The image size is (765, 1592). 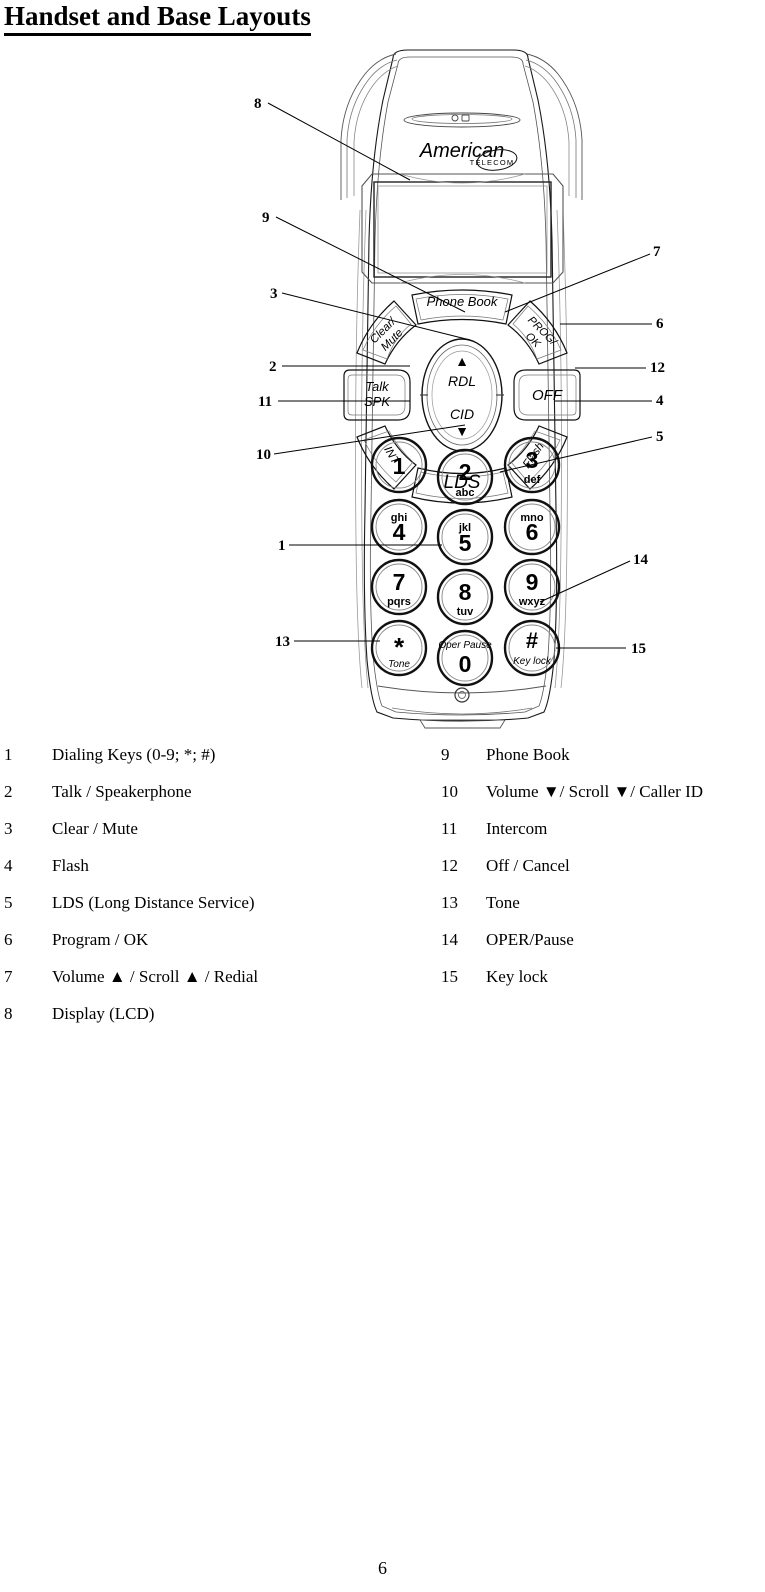 I want to click on key-3-digit: 3, so click(x=532, y=460).